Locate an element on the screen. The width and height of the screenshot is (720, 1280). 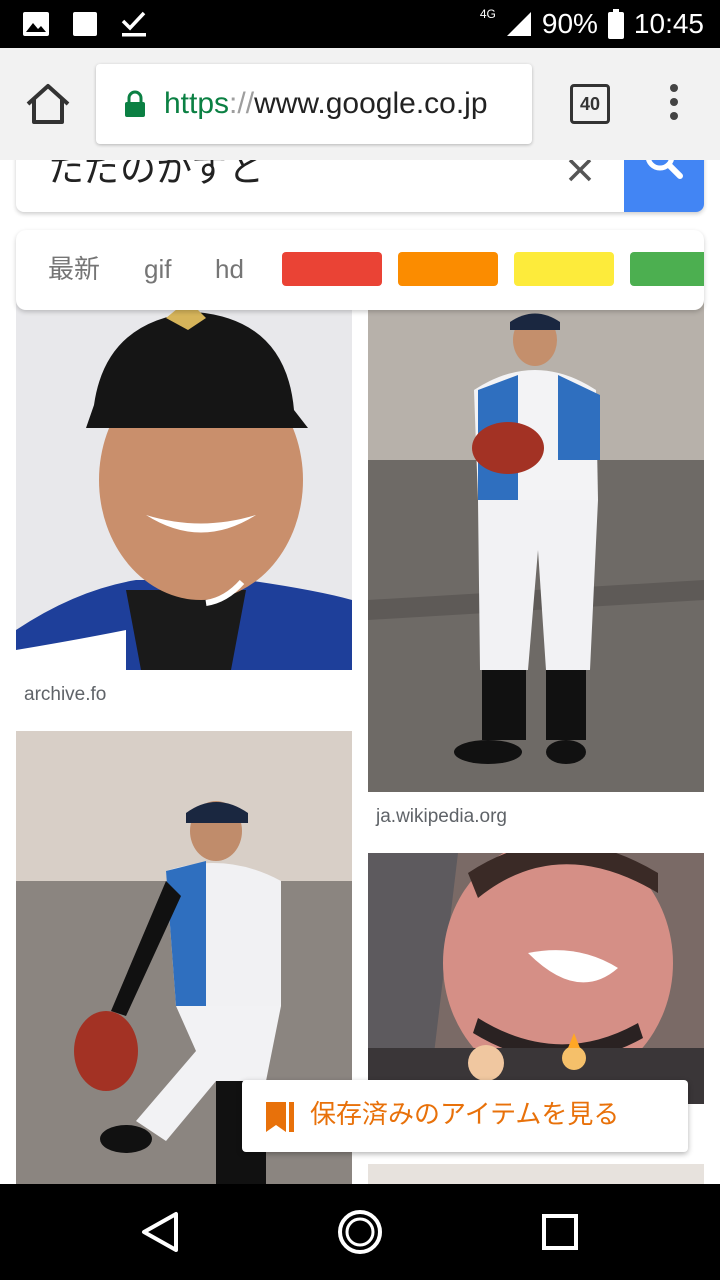
overflow-menu-icon is located at coordinates (674, 104).